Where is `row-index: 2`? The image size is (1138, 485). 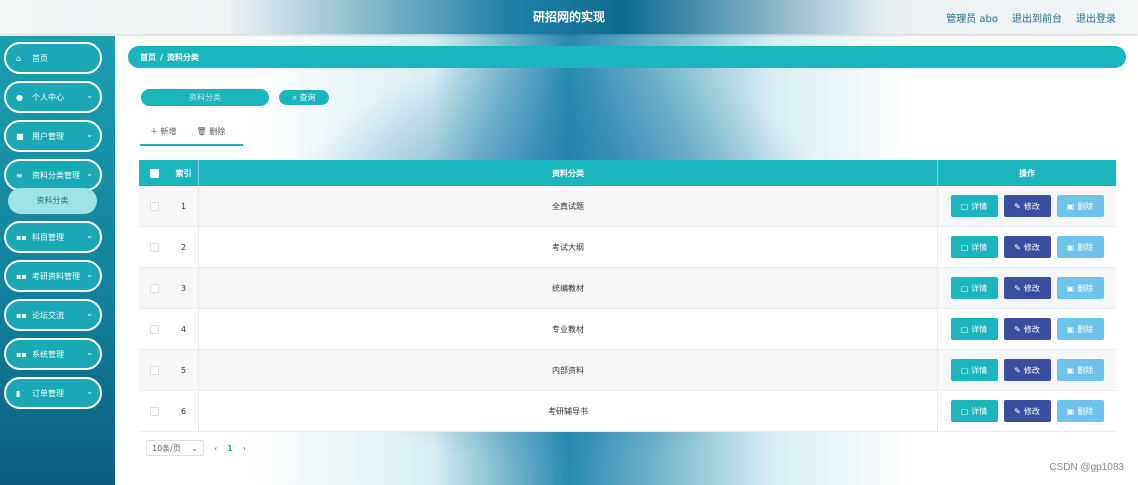
row-index: 2 is located at coordinates (184, 247).